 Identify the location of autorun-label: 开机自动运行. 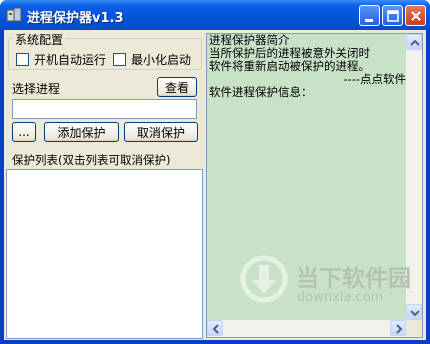
(70, 60).